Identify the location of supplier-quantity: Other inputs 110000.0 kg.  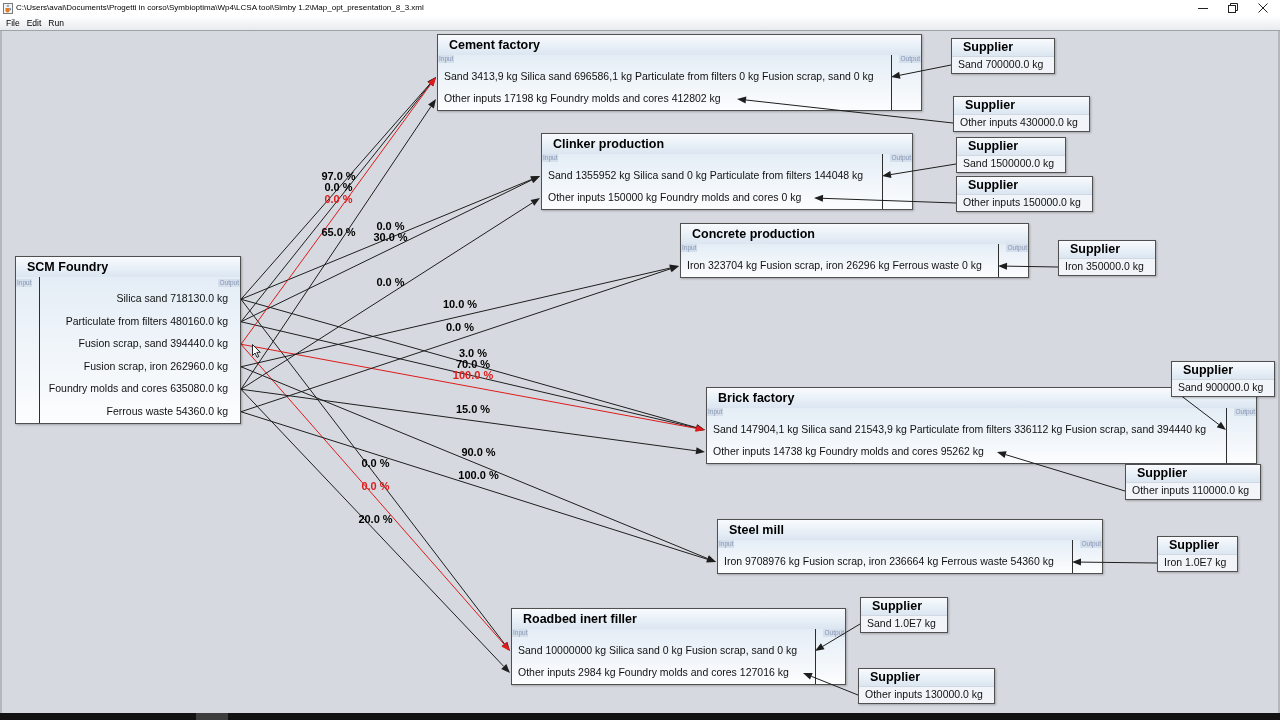
(1191, 491).